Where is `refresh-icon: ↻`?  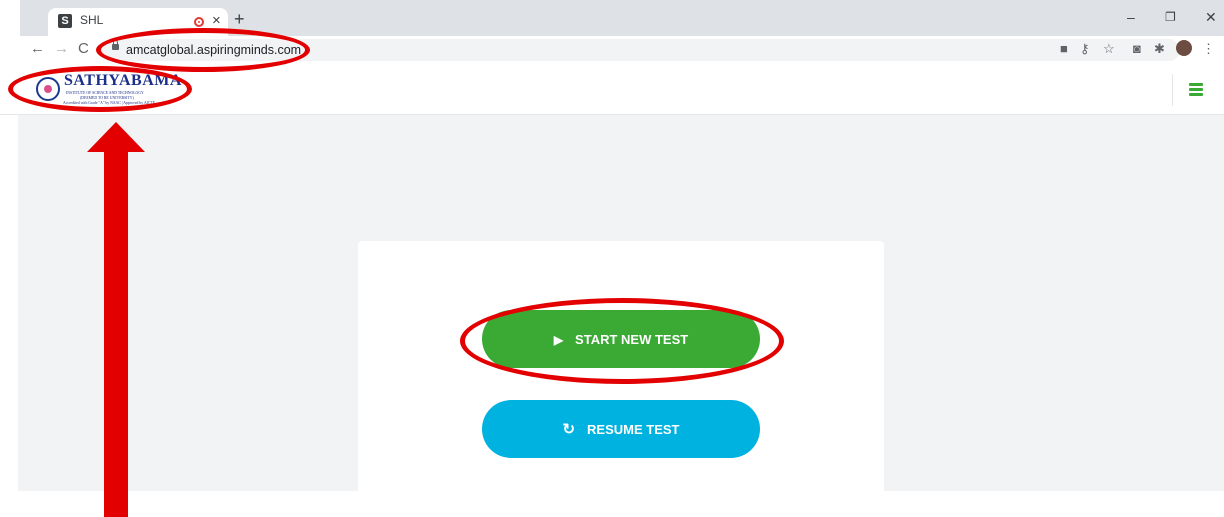
refresh-icon: ↻ is located at coordinates (569, 429).